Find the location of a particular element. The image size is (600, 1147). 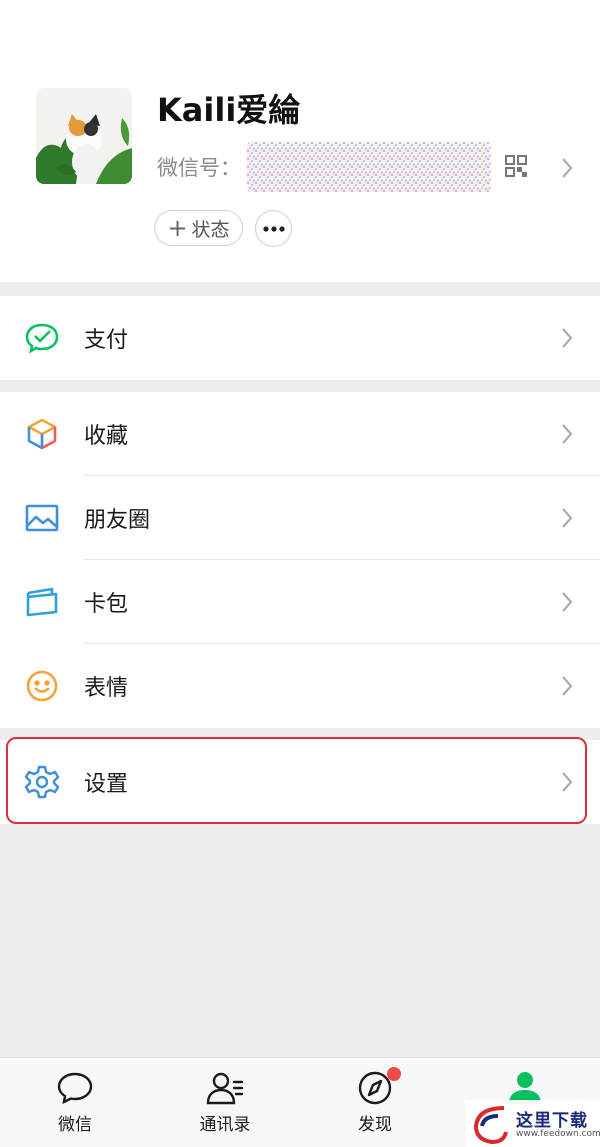

pay-group: 支付 is located at coordinates (300, 338).